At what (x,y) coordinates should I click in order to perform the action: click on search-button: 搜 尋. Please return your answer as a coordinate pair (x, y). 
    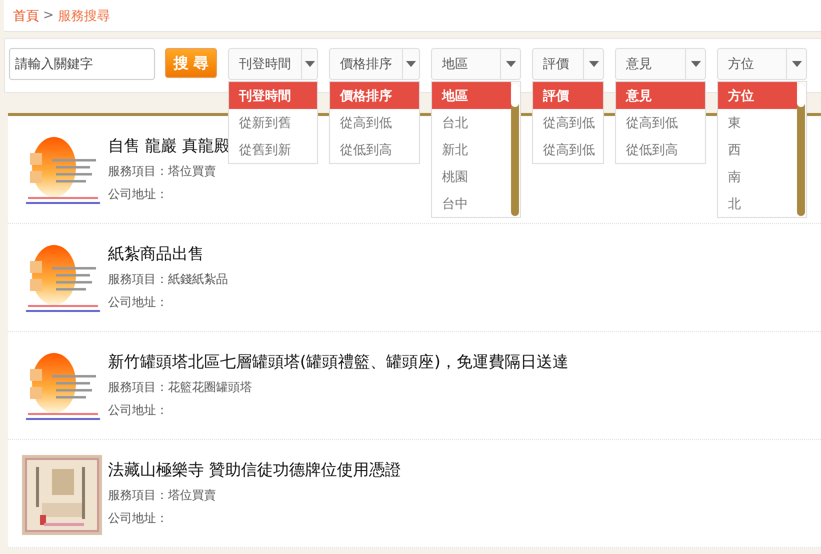
    Looking at the image, I should click on (191, 63).